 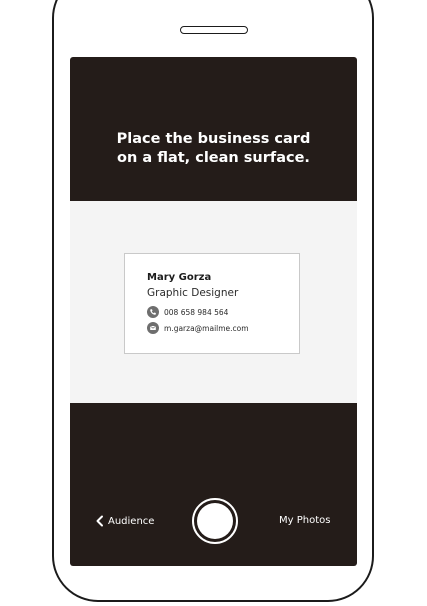 I want to click on instruction-line-2: on a flat, clean surface., so click(x=213, y=158).